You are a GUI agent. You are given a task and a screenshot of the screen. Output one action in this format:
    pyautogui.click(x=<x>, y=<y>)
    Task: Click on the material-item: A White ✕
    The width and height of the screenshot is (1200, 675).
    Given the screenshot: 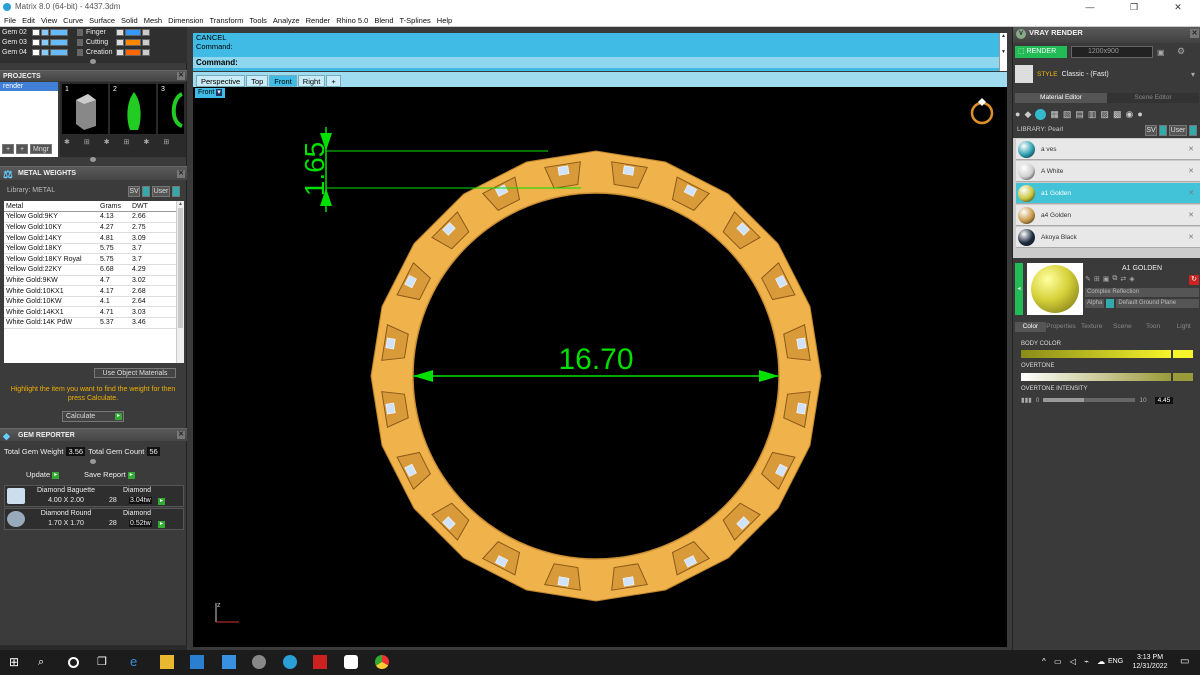 What is the action you would take?
    pyautogui.click(x=1108, y=171)
    